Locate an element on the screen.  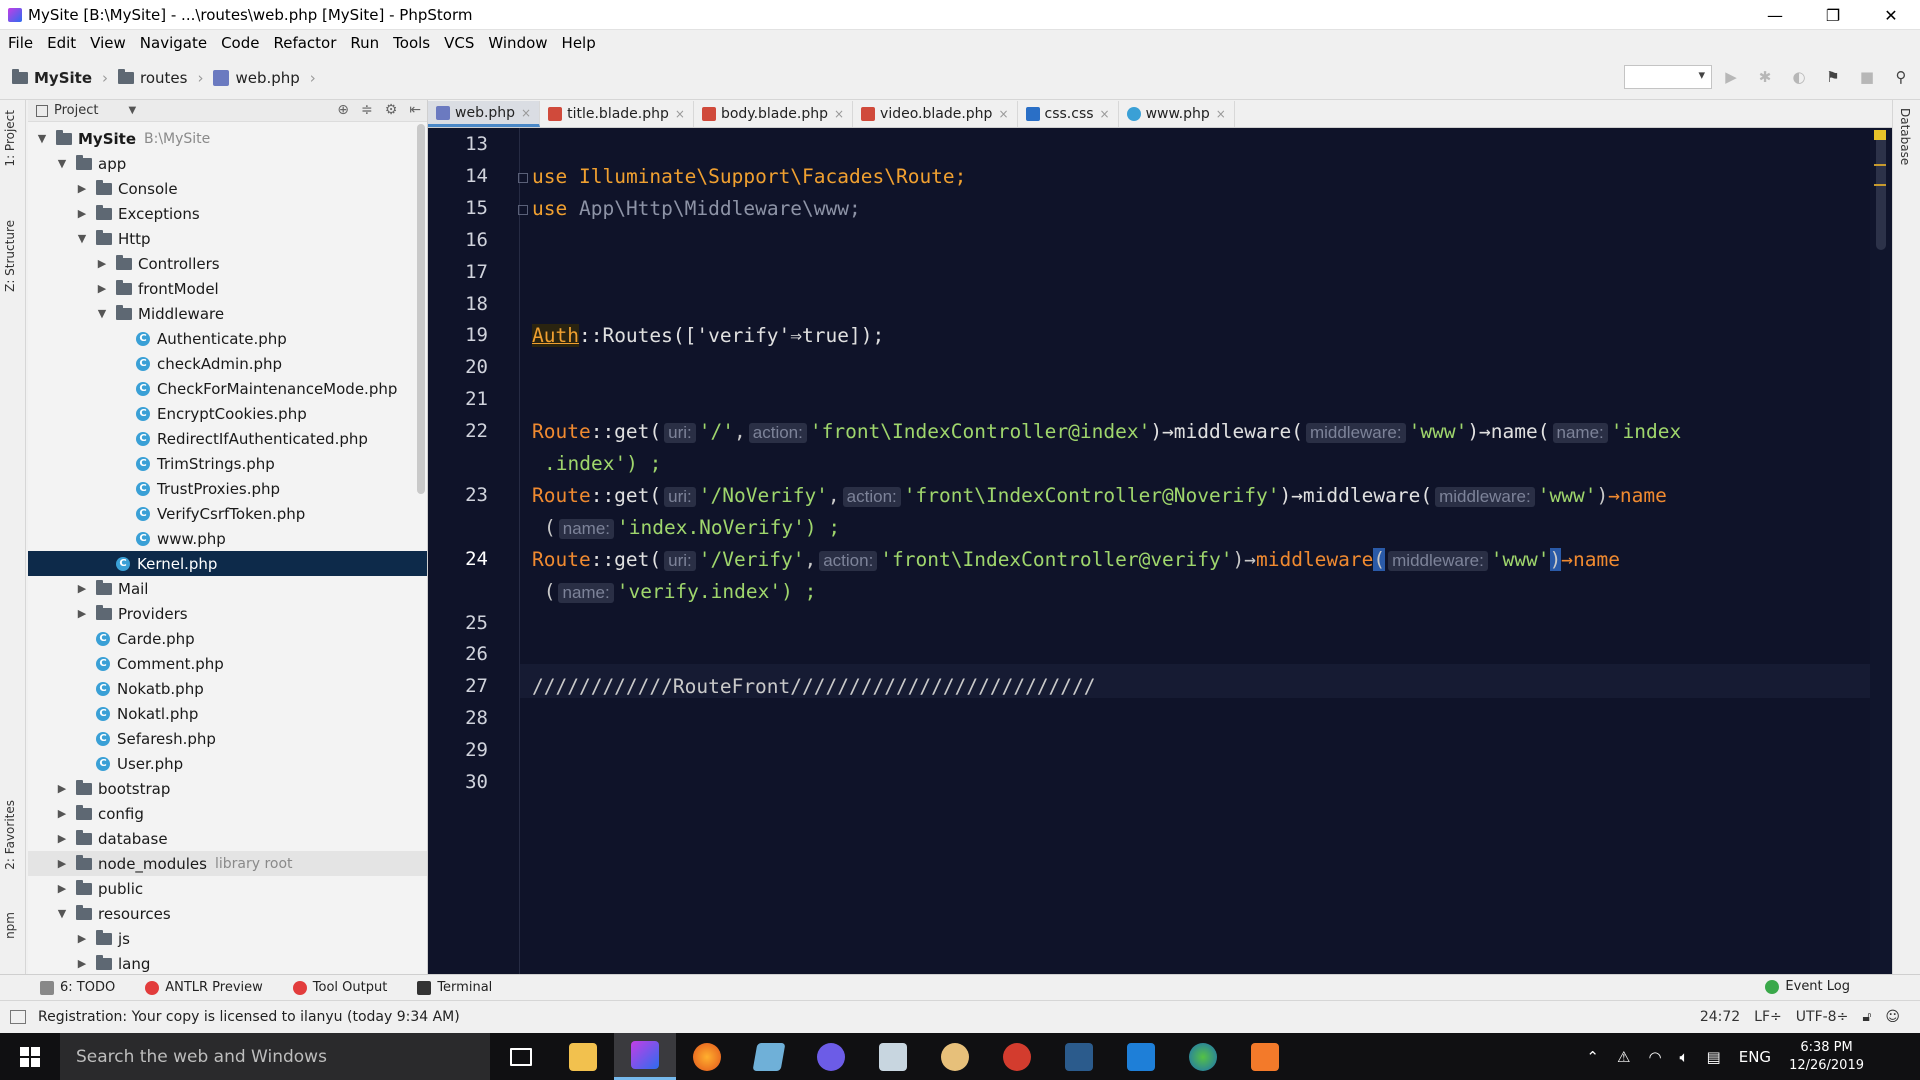
maximize-button: ❐ is located at coordinates (1833, 15).